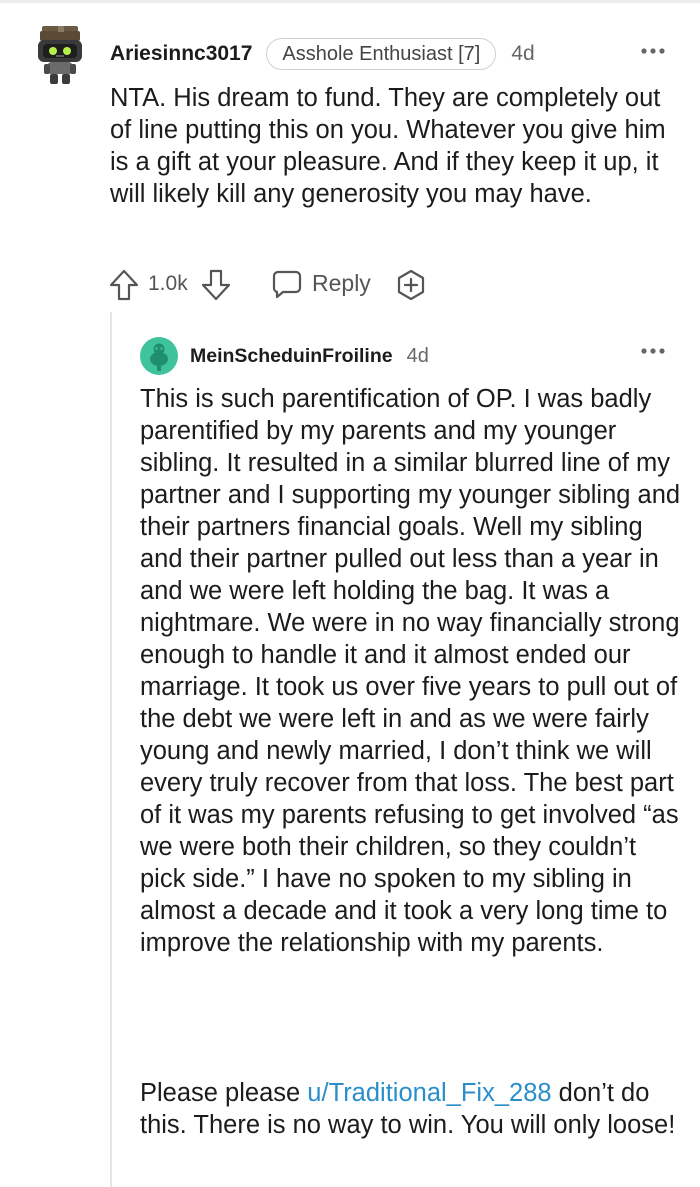 The height and width of the screenshot is (1187, 700). What do you see at coordinates (111, 749) in the screenshot?
I see `thread-line` at bounding box center [111, 749].